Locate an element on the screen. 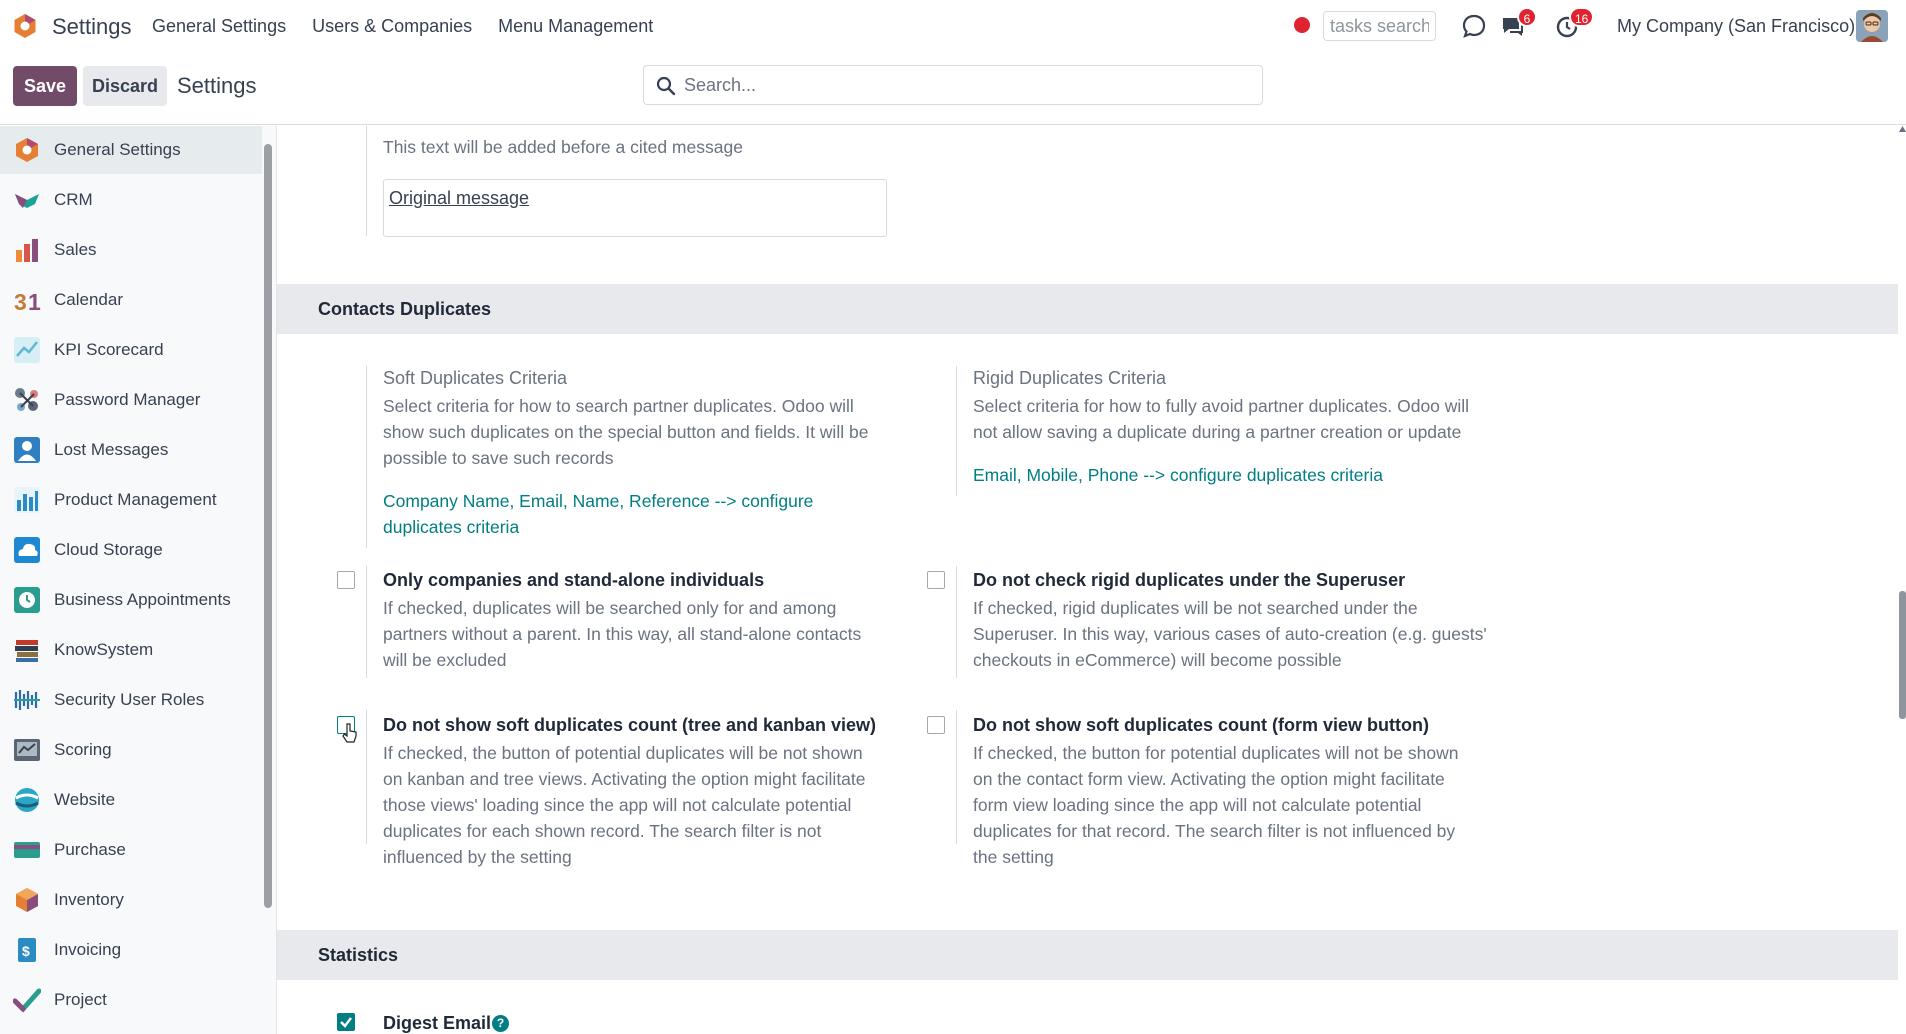  sidebar-item-label: Security User Roles is located at coordinates (129, 699).